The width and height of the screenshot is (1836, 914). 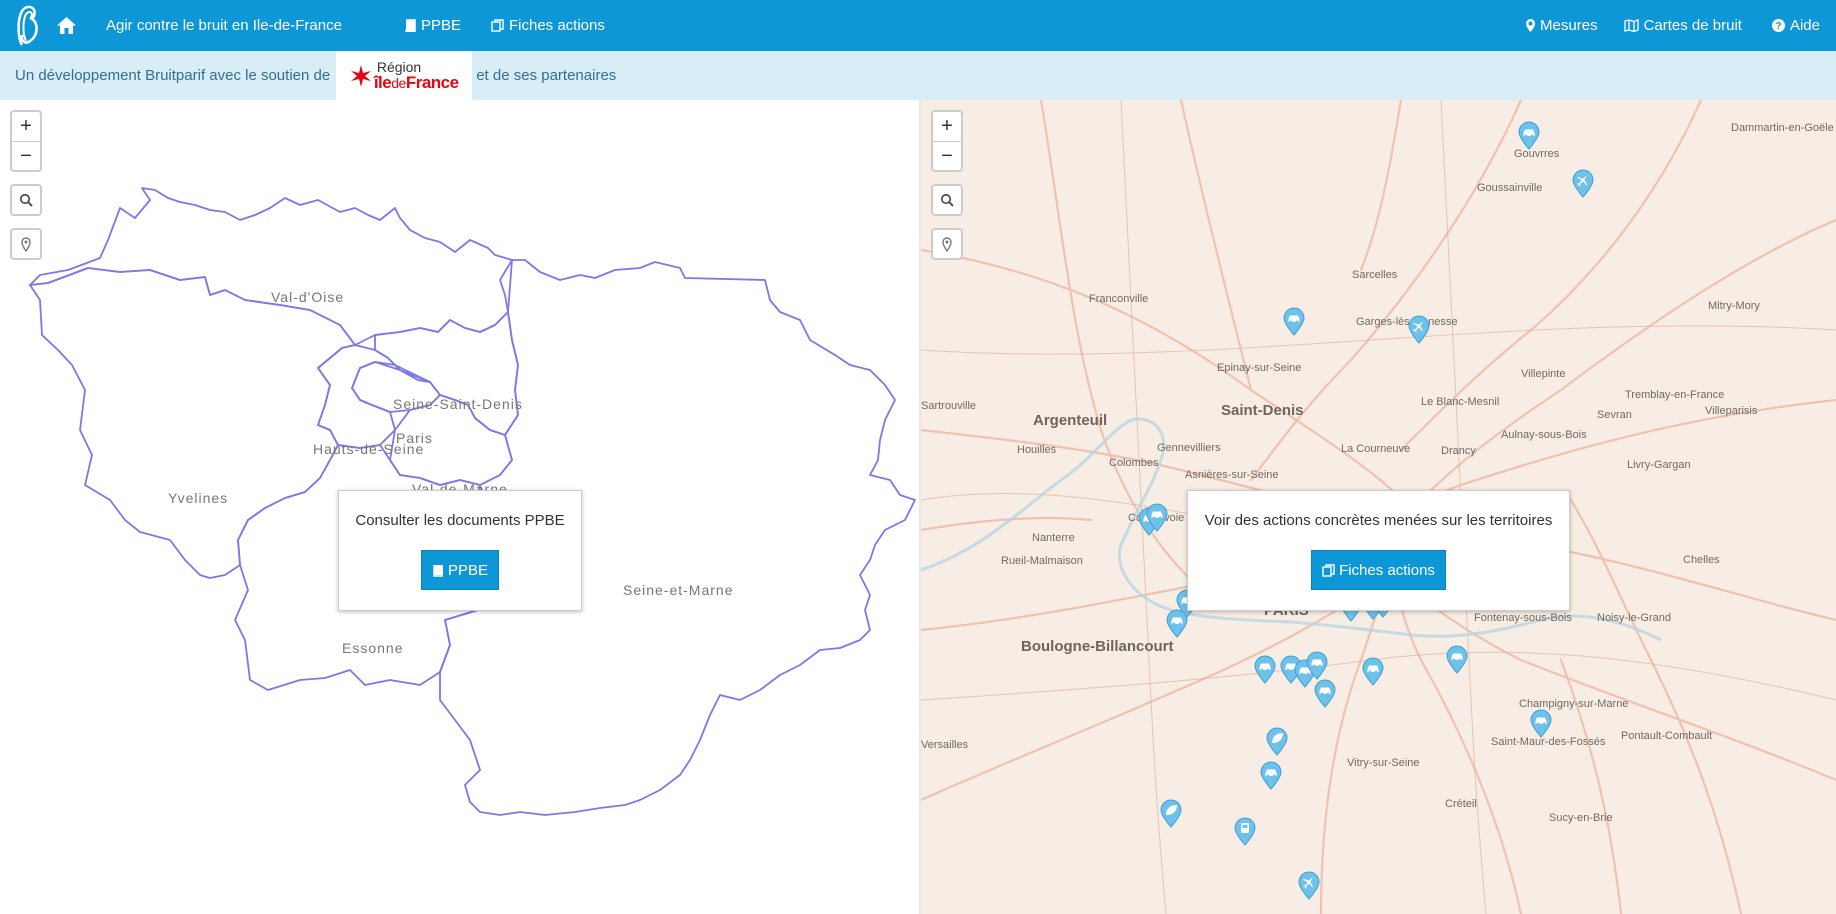 What do you see at coordinates (1460, 402) in the screenshot?
I see `place-label: Le Blanc-Mesnil` at bounding box center [1460, 402].